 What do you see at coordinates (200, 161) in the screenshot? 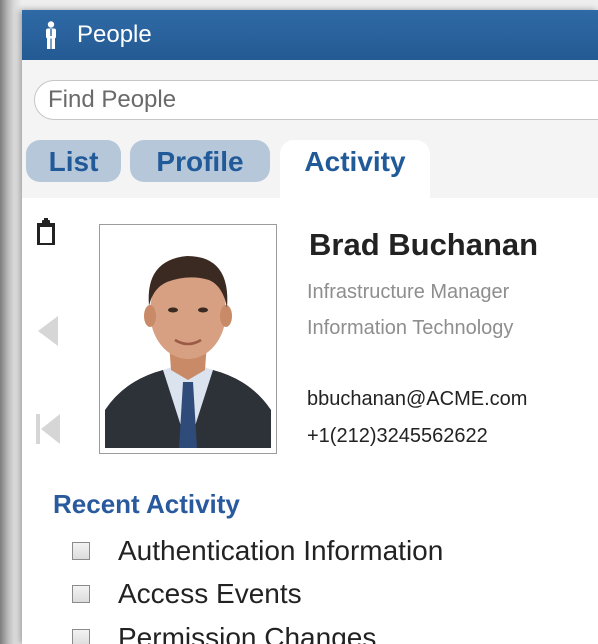
I see `tab-profile: Profile` at bounding box center [200, 161].